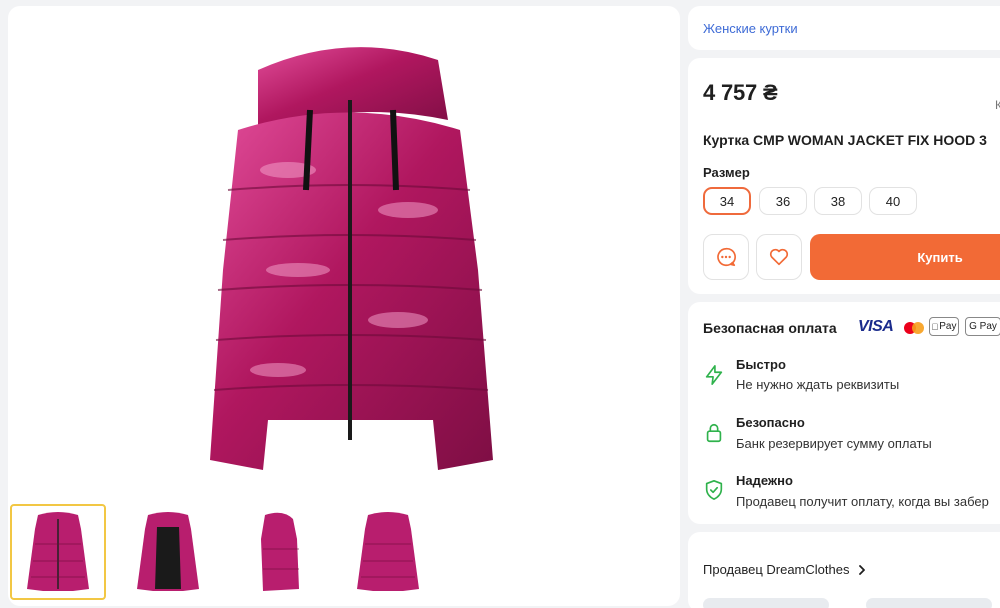  Describe the element at coordinates (727, 201) in the screenshot. I see `size-option-34: 34` at that location.